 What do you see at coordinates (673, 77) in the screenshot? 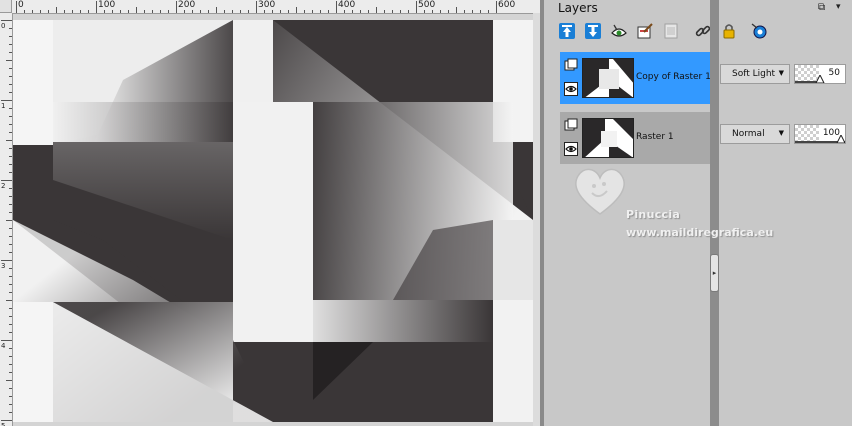
I see `layer-name: Copy of Raster 1` at bounding box center [673, 77].